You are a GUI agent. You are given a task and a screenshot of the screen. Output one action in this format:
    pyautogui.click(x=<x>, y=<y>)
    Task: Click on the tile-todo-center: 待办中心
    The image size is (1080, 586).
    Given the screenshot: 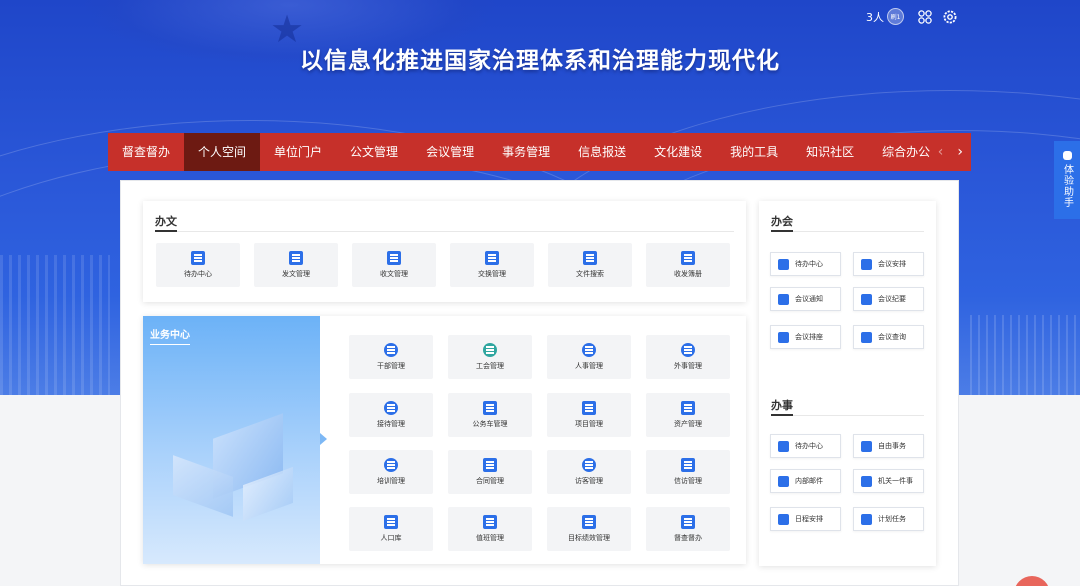 What is the action you would take?
    pyautogui.click(x=198, y=265)
    